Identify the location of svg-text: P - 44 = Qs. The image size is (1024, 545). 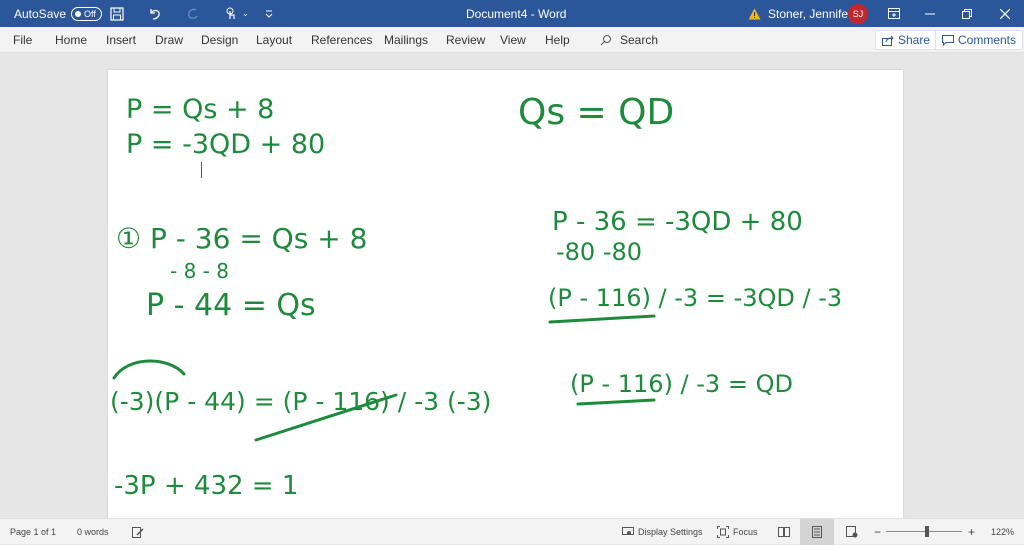
(231, 305).